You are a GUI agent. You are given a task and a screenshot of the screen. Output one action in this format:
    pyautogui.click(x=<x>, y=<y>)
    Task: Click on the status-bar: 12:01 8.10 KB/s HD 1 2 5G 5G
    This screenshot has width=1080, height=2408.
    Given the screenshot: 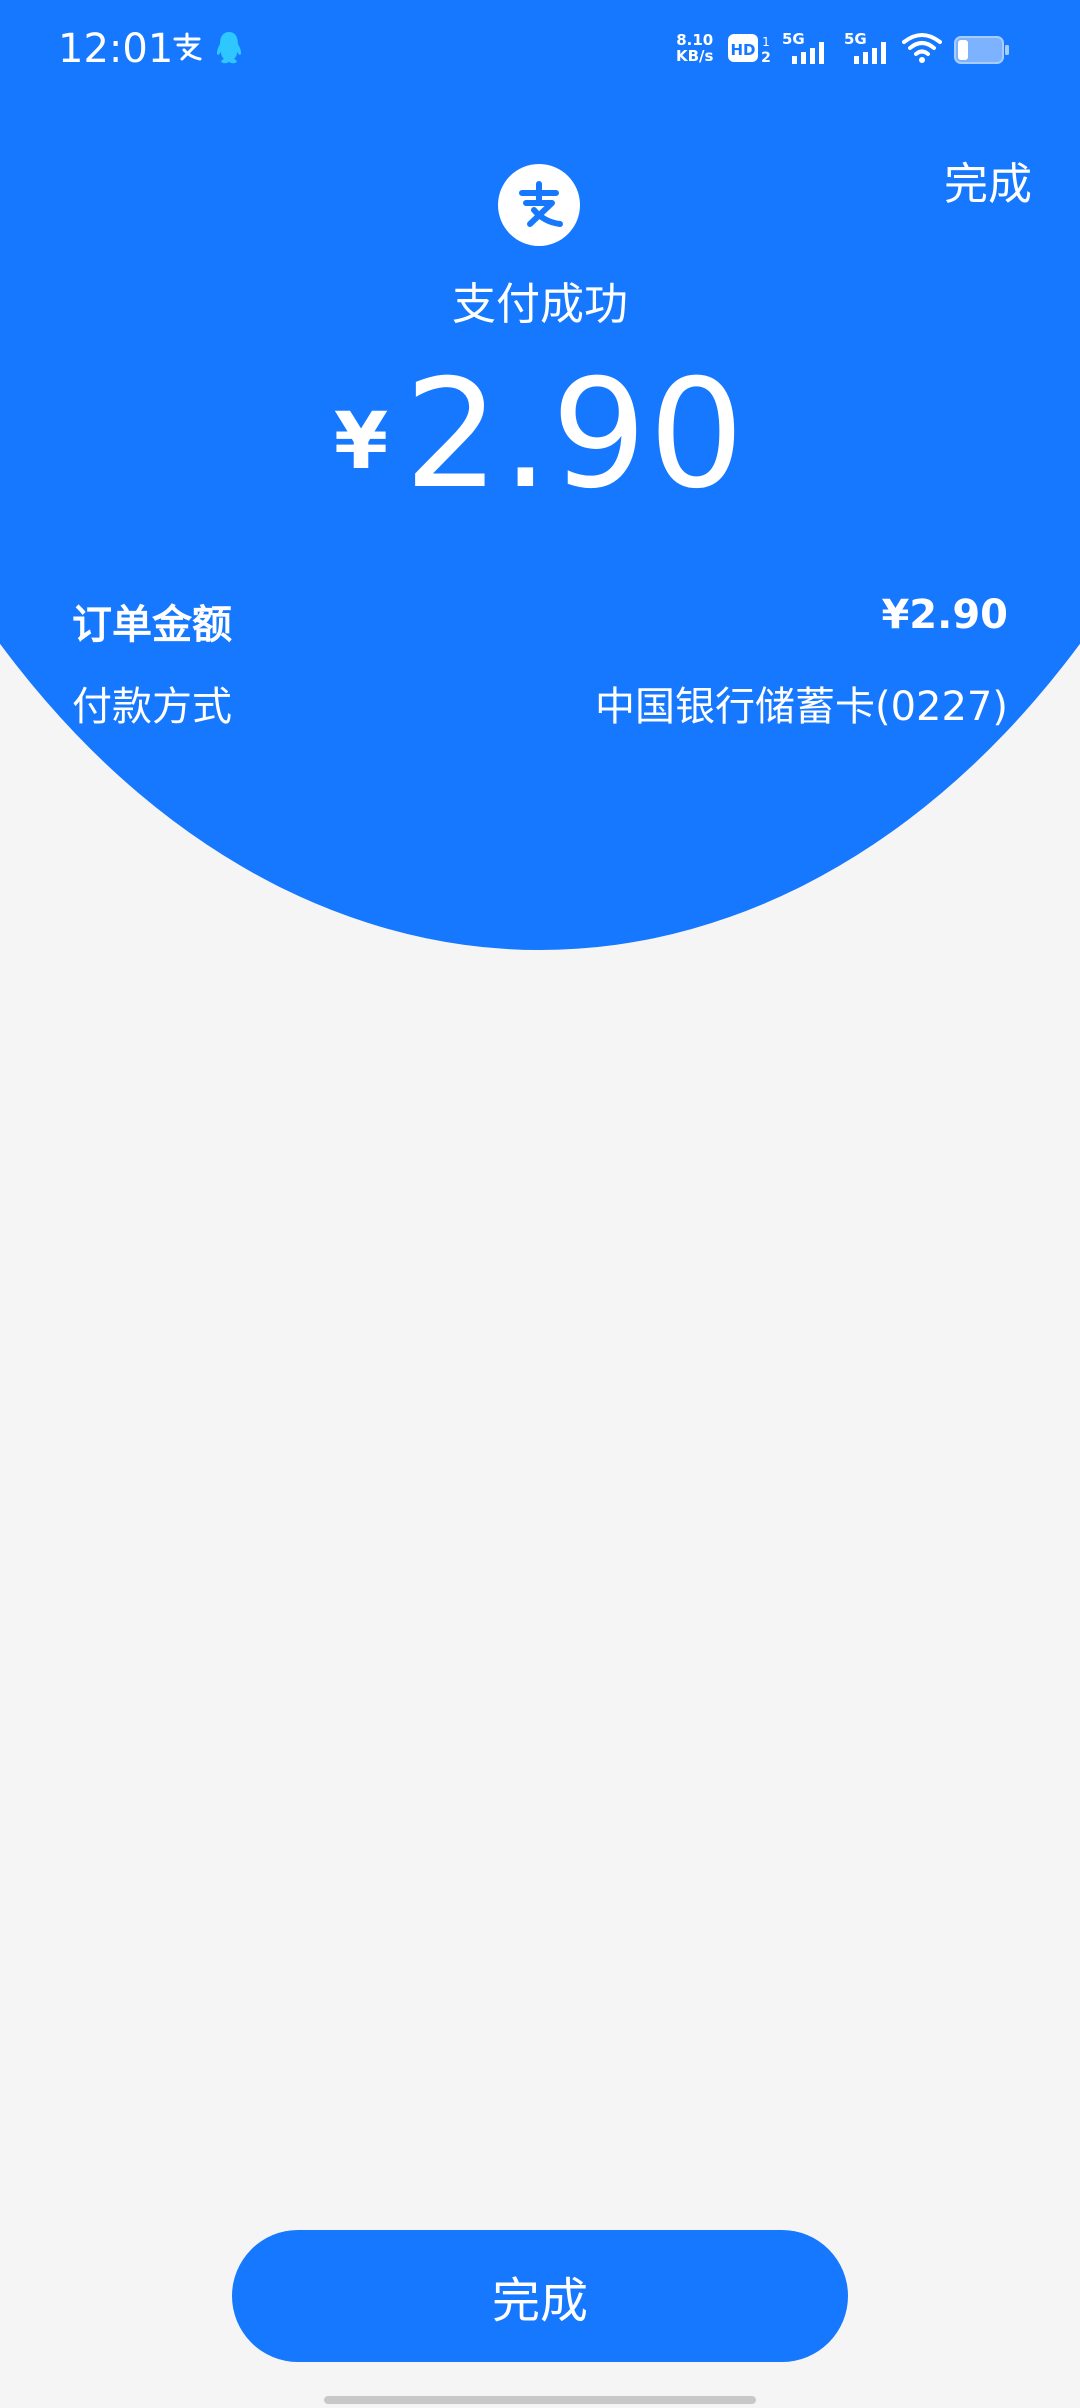 What is the action you would take?
    pyautogui.click(x=540, y=50)
    